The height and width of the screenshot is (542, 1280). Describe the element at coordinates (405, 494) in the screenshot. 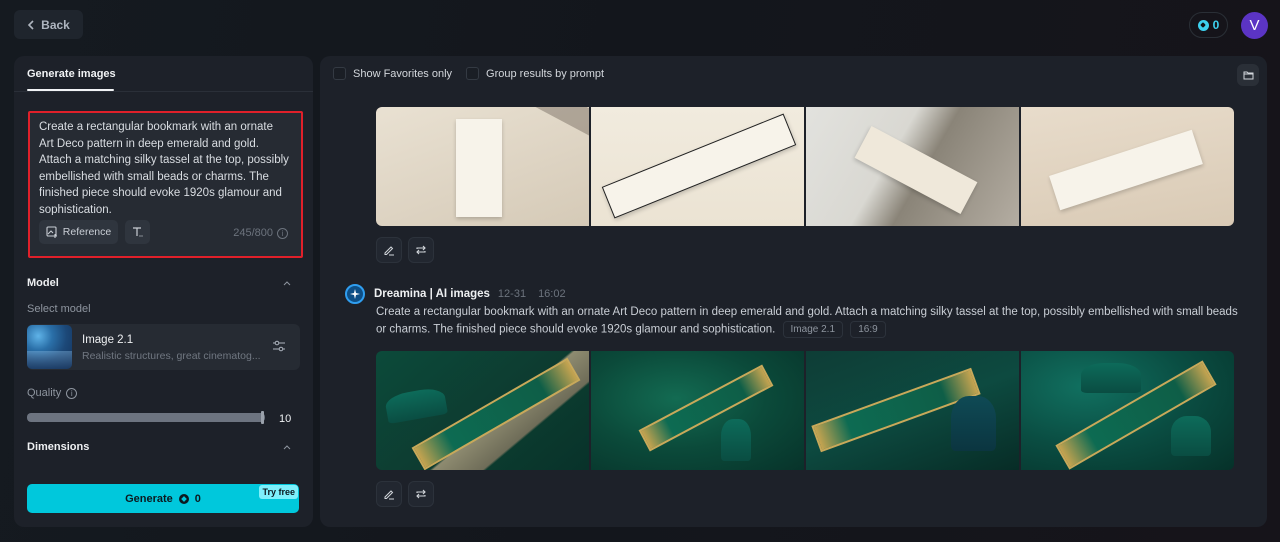

I see `generation-2-actions` at that location.